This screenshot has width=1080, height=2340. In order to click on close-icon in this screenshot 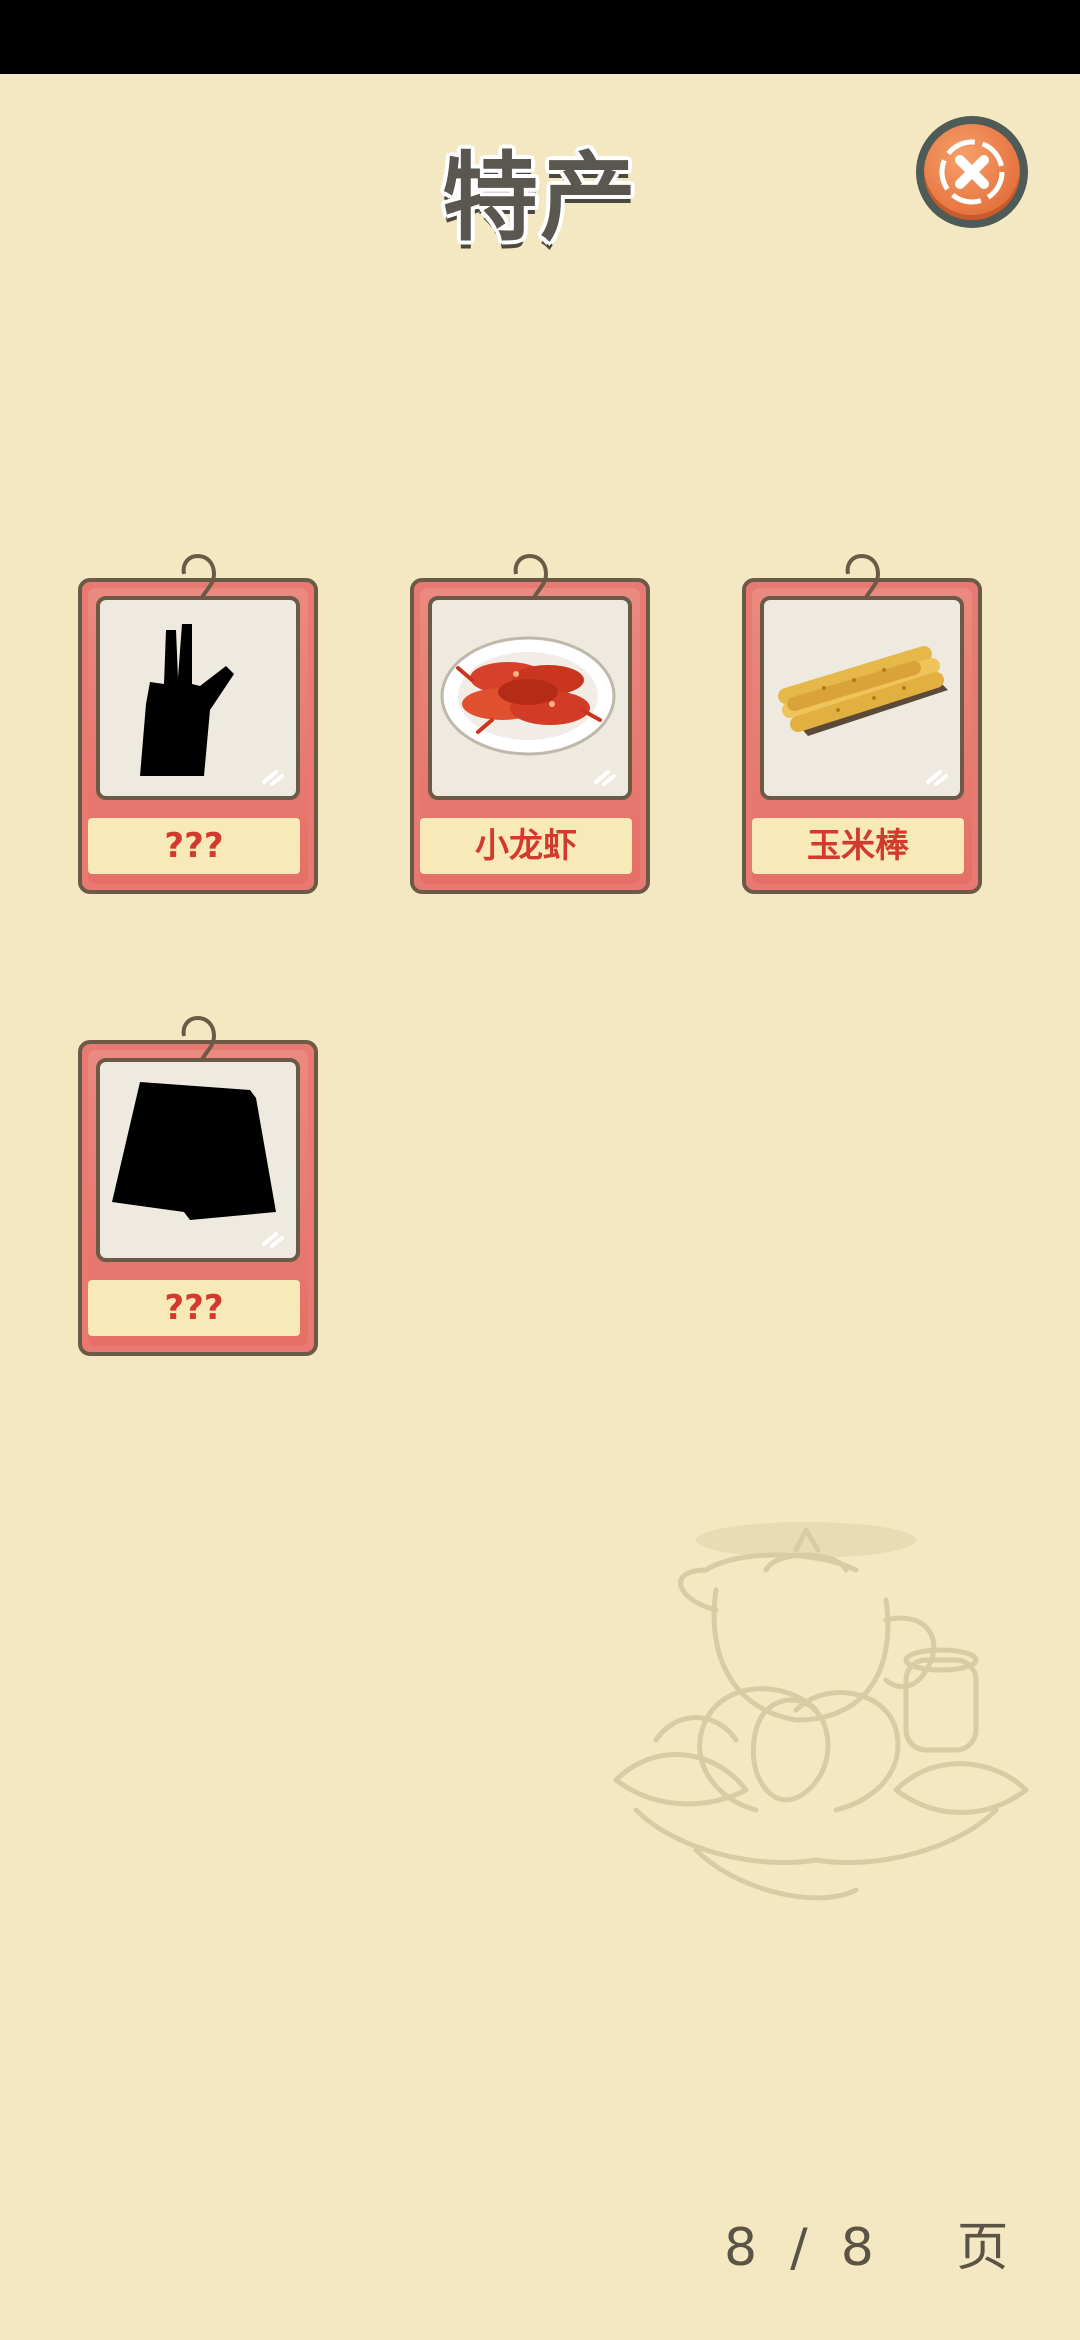, I will do `click(972, 172)`.